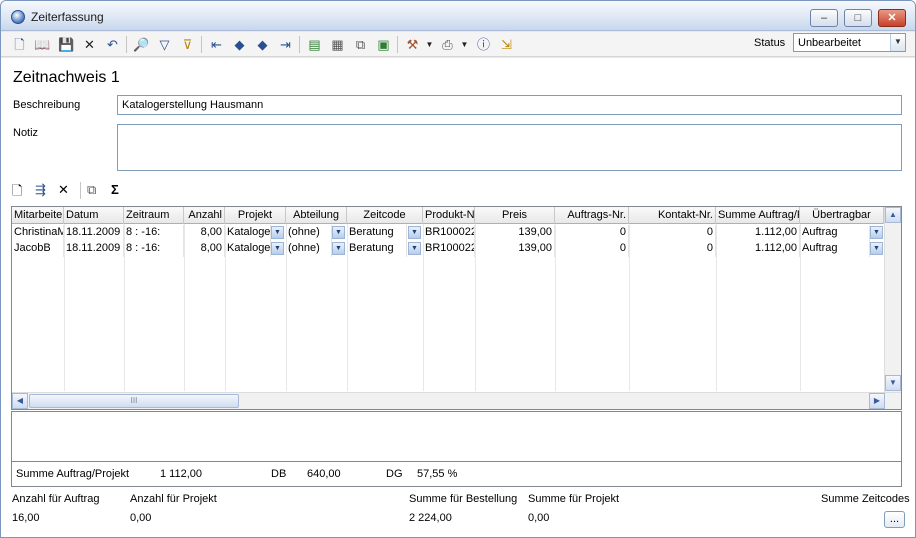 Image resolution: width=916 pixels, height=538 pixels. Describe the element at coordinates (285, 44) in the screenshot. I see `last-record-icon: ⇥` at that location.